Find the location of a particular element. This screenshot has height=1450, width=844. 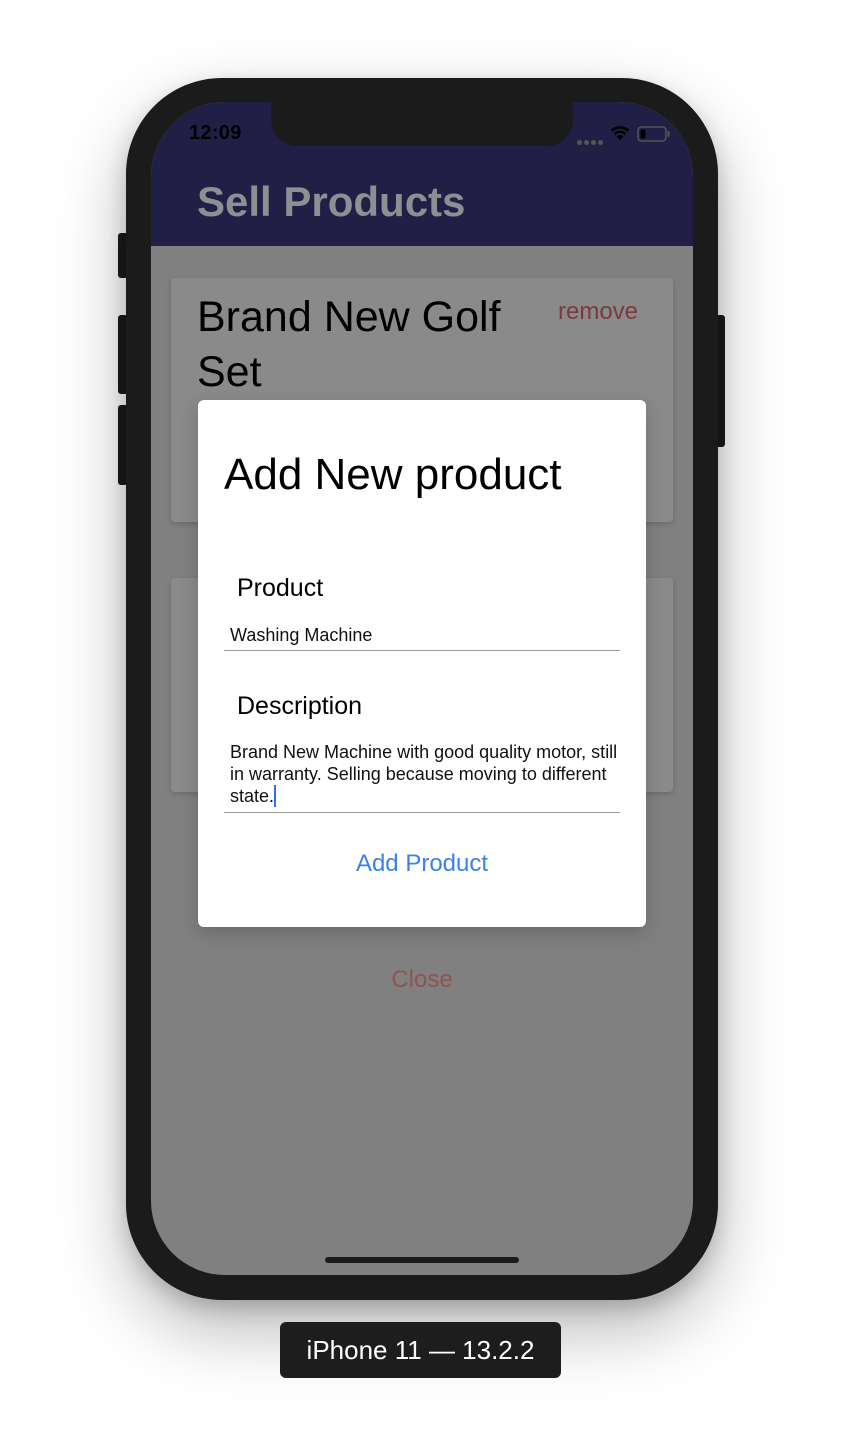

status-icons is located at coordinates (627, 135).